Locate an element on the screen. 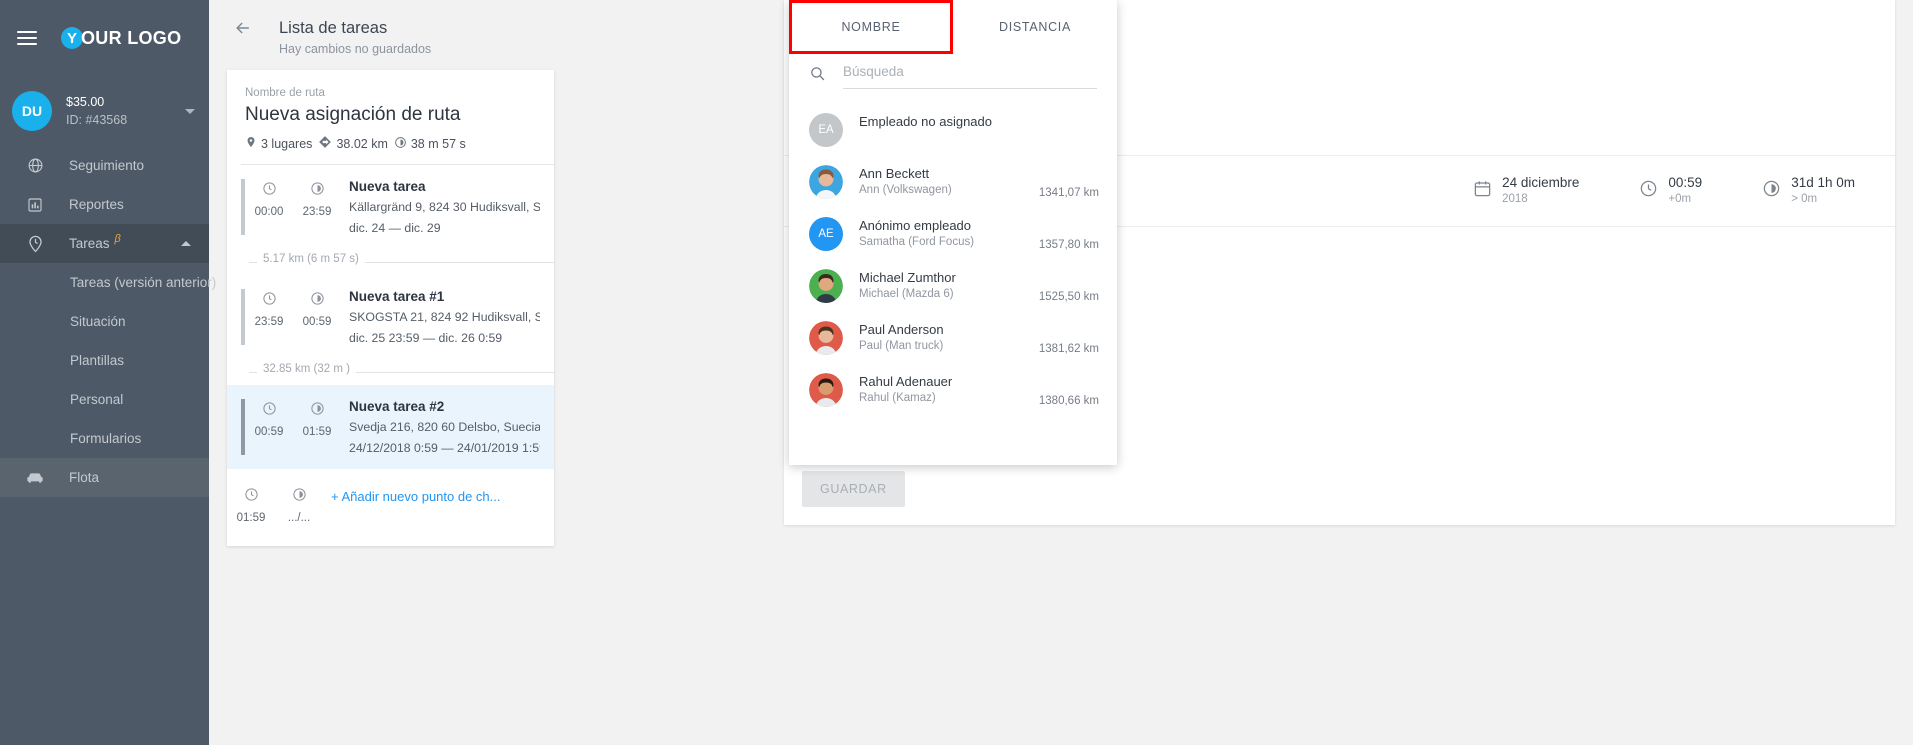  task-end-time: 01:59 is located at coordinates (317, 427).